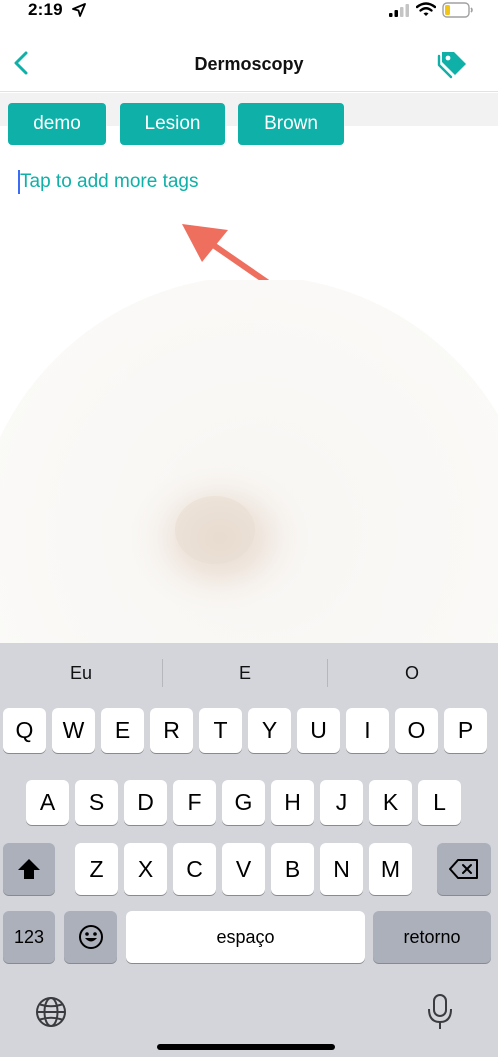 Image resolution: width=498 pixels, height=1057 pixels. What do you see at coordinates (73, 730) in the screenshot?
I see `key-w: W` at bounding box center [73, 730].